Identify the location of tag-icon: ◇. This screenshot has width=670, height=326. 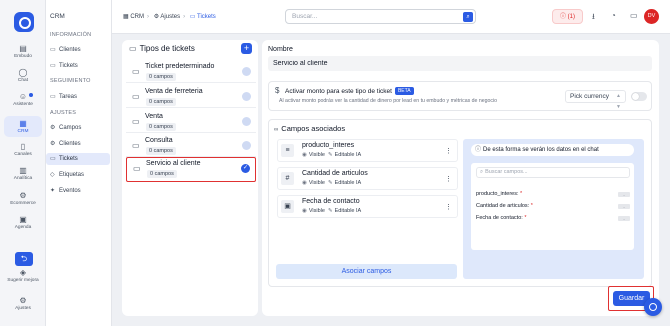
(52, 175).